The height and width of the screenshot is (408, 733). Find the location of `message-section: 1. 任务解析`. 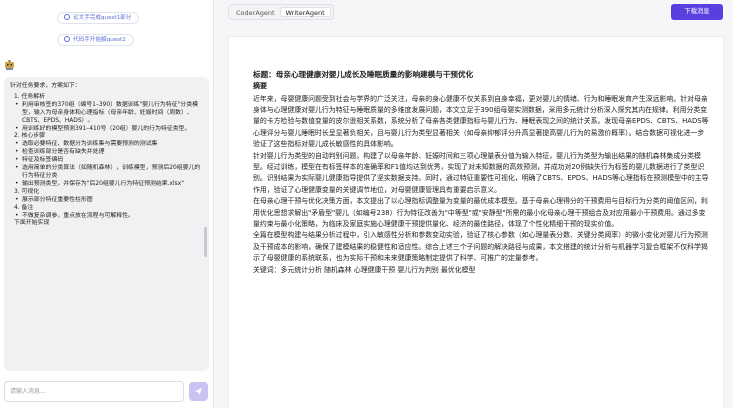

message-section: 1. 任务解析 is located at coordinates (30, 96).